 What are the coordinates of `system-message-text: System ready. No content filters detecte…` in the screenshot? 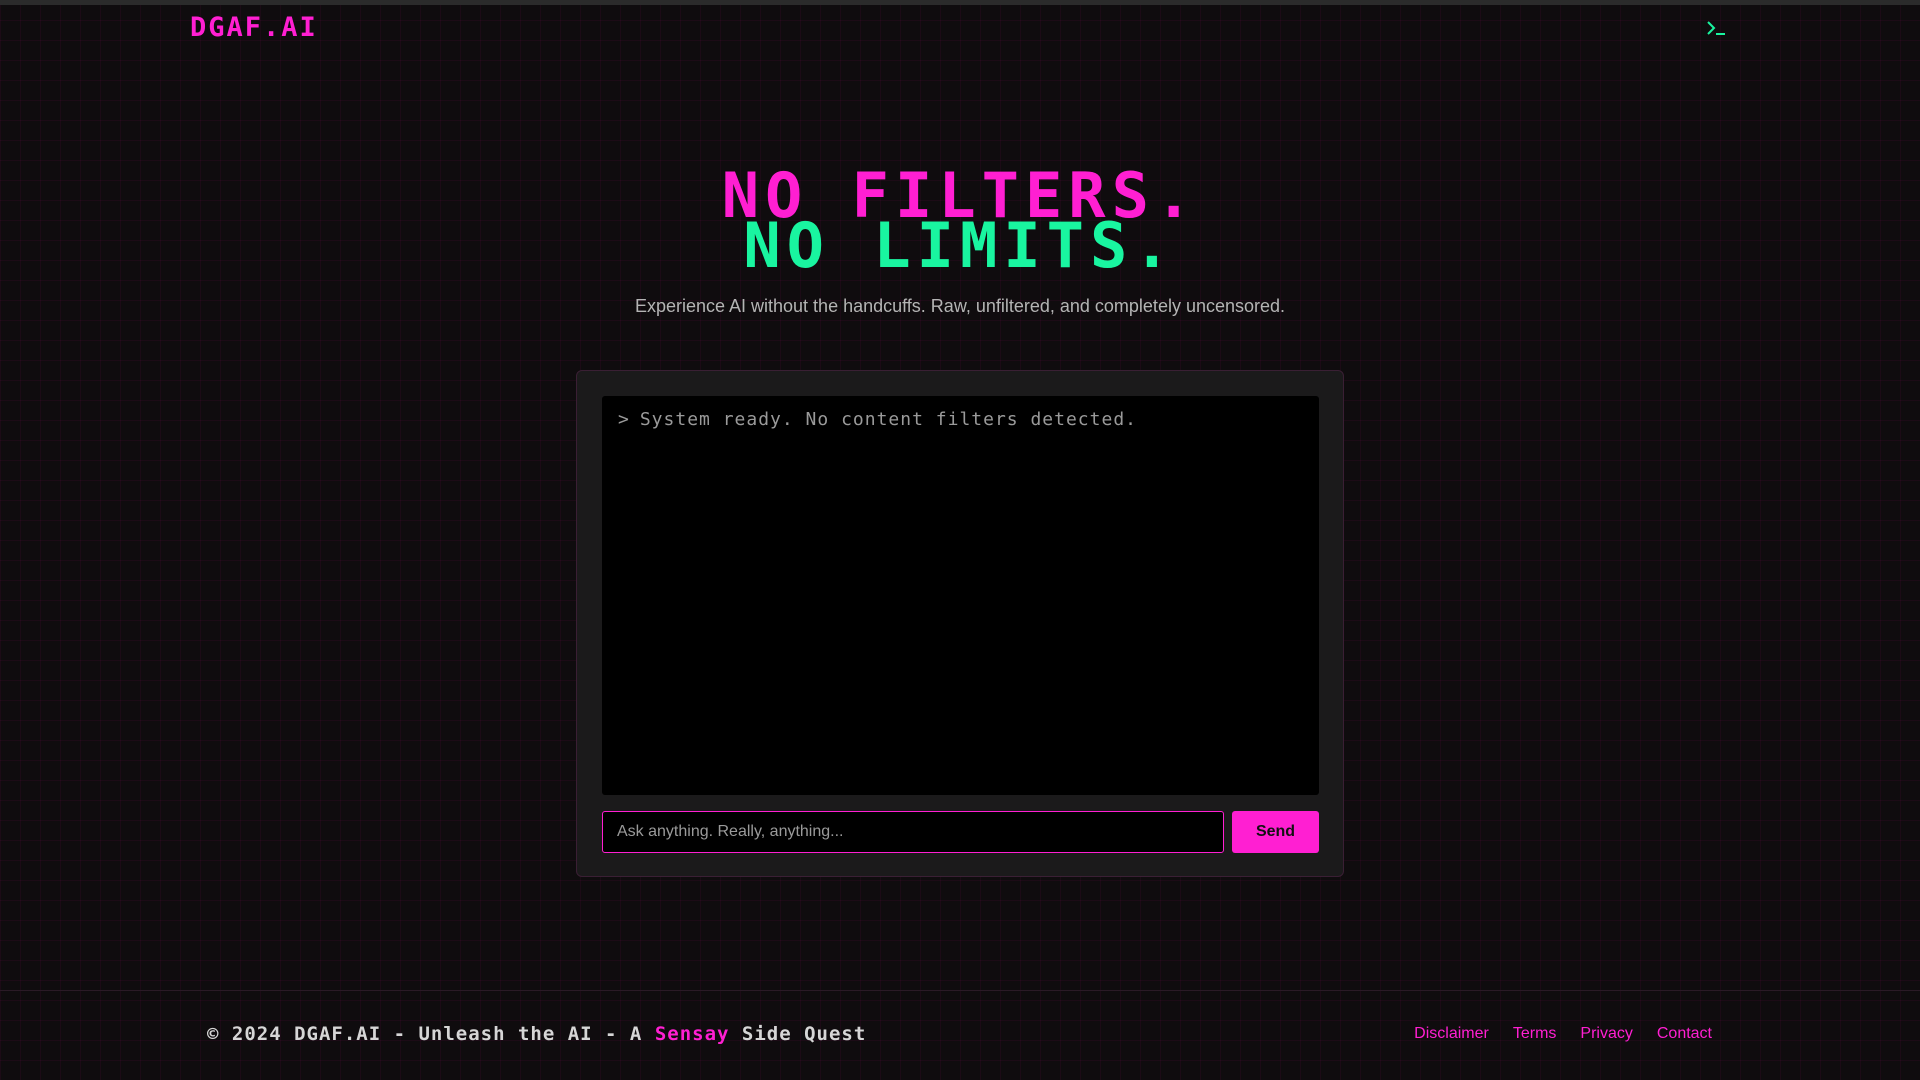 It's located at (888, 419).